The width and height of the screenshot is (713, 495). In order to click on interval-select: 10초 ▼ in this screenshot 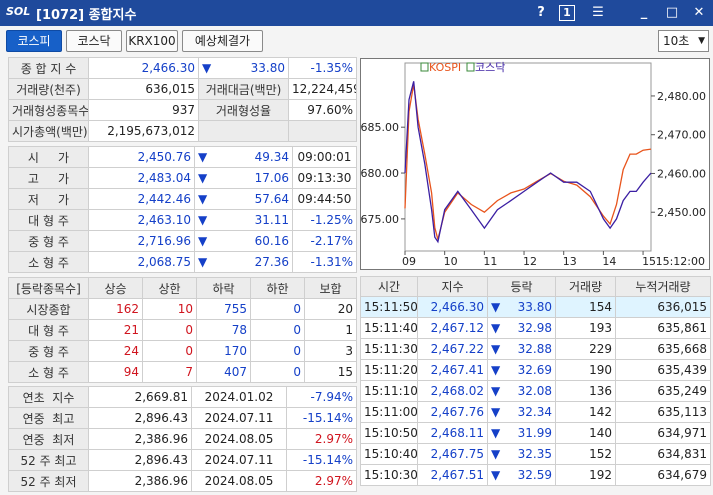, I will do `click(683, 41)`.